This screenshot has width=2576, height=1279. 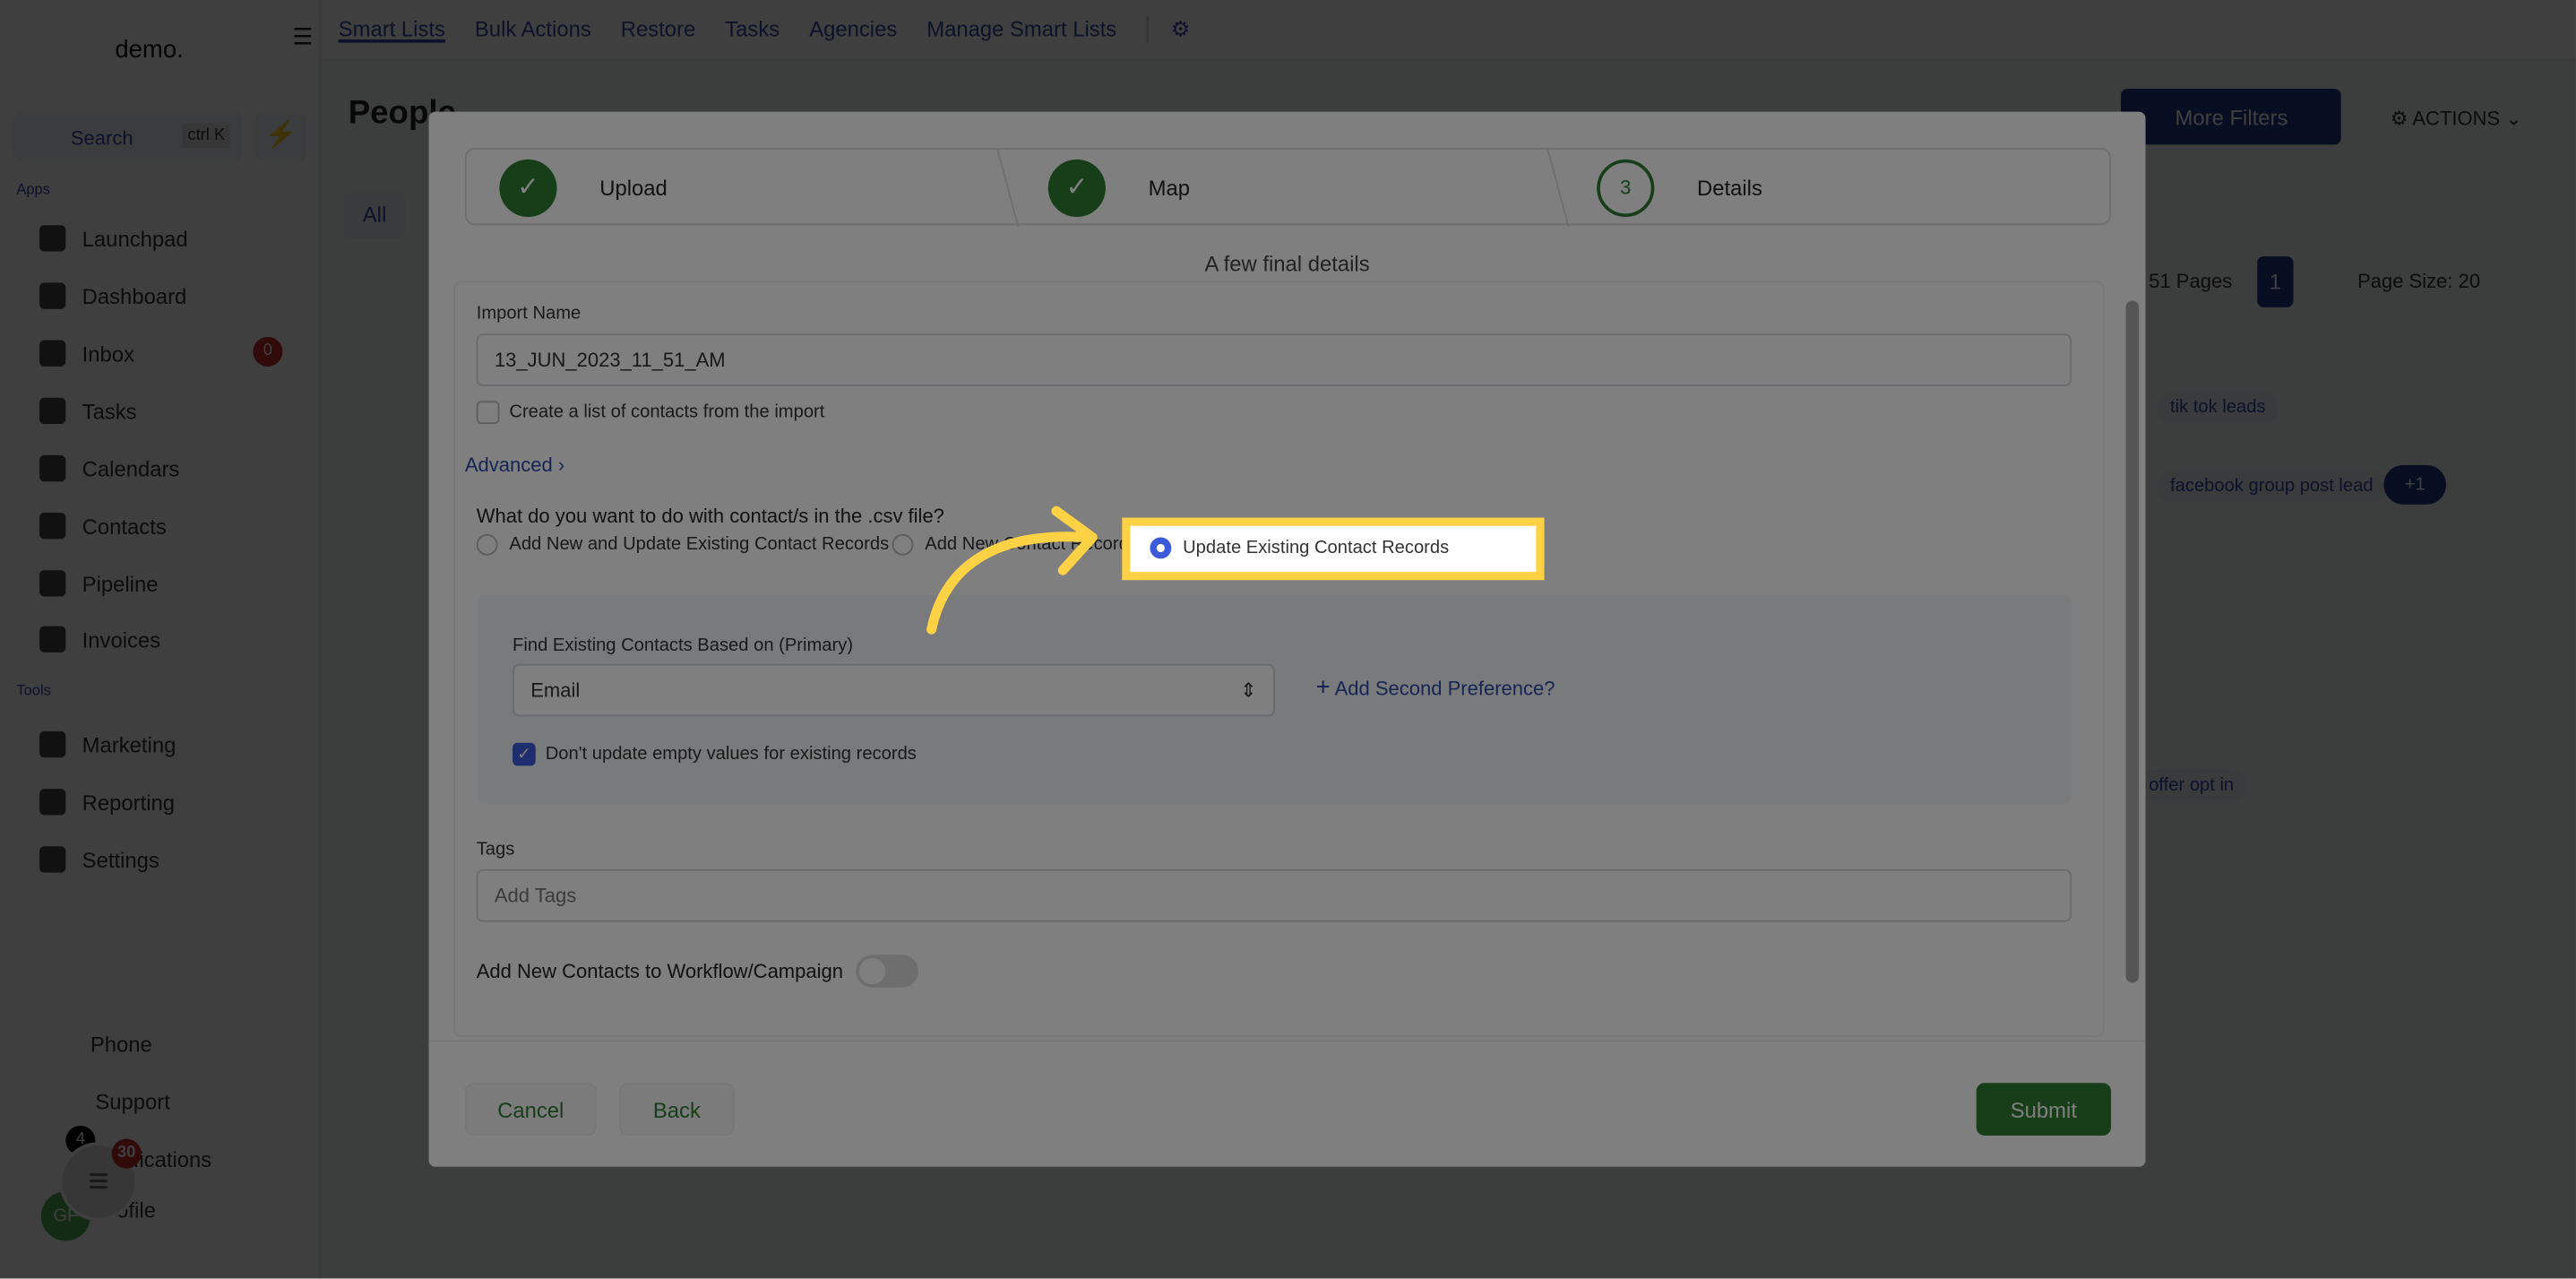 What do you see at coordinates (1161, 548) in the screenshot?
I see `radio-selected-icon` at bounding box center [1161, 548].